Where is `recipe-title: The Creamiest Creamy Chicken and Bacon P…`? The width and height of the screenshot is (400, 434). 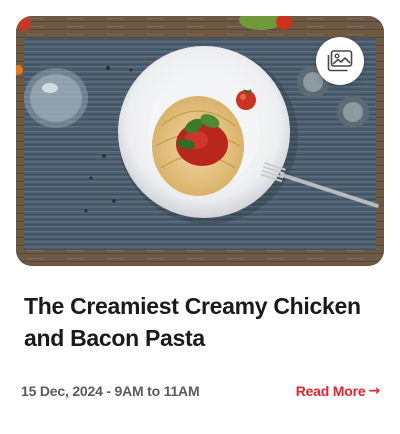
recipe-title: The Creamiest Creamy Chicken and Bacon P… is located at coordinates (202, 322).